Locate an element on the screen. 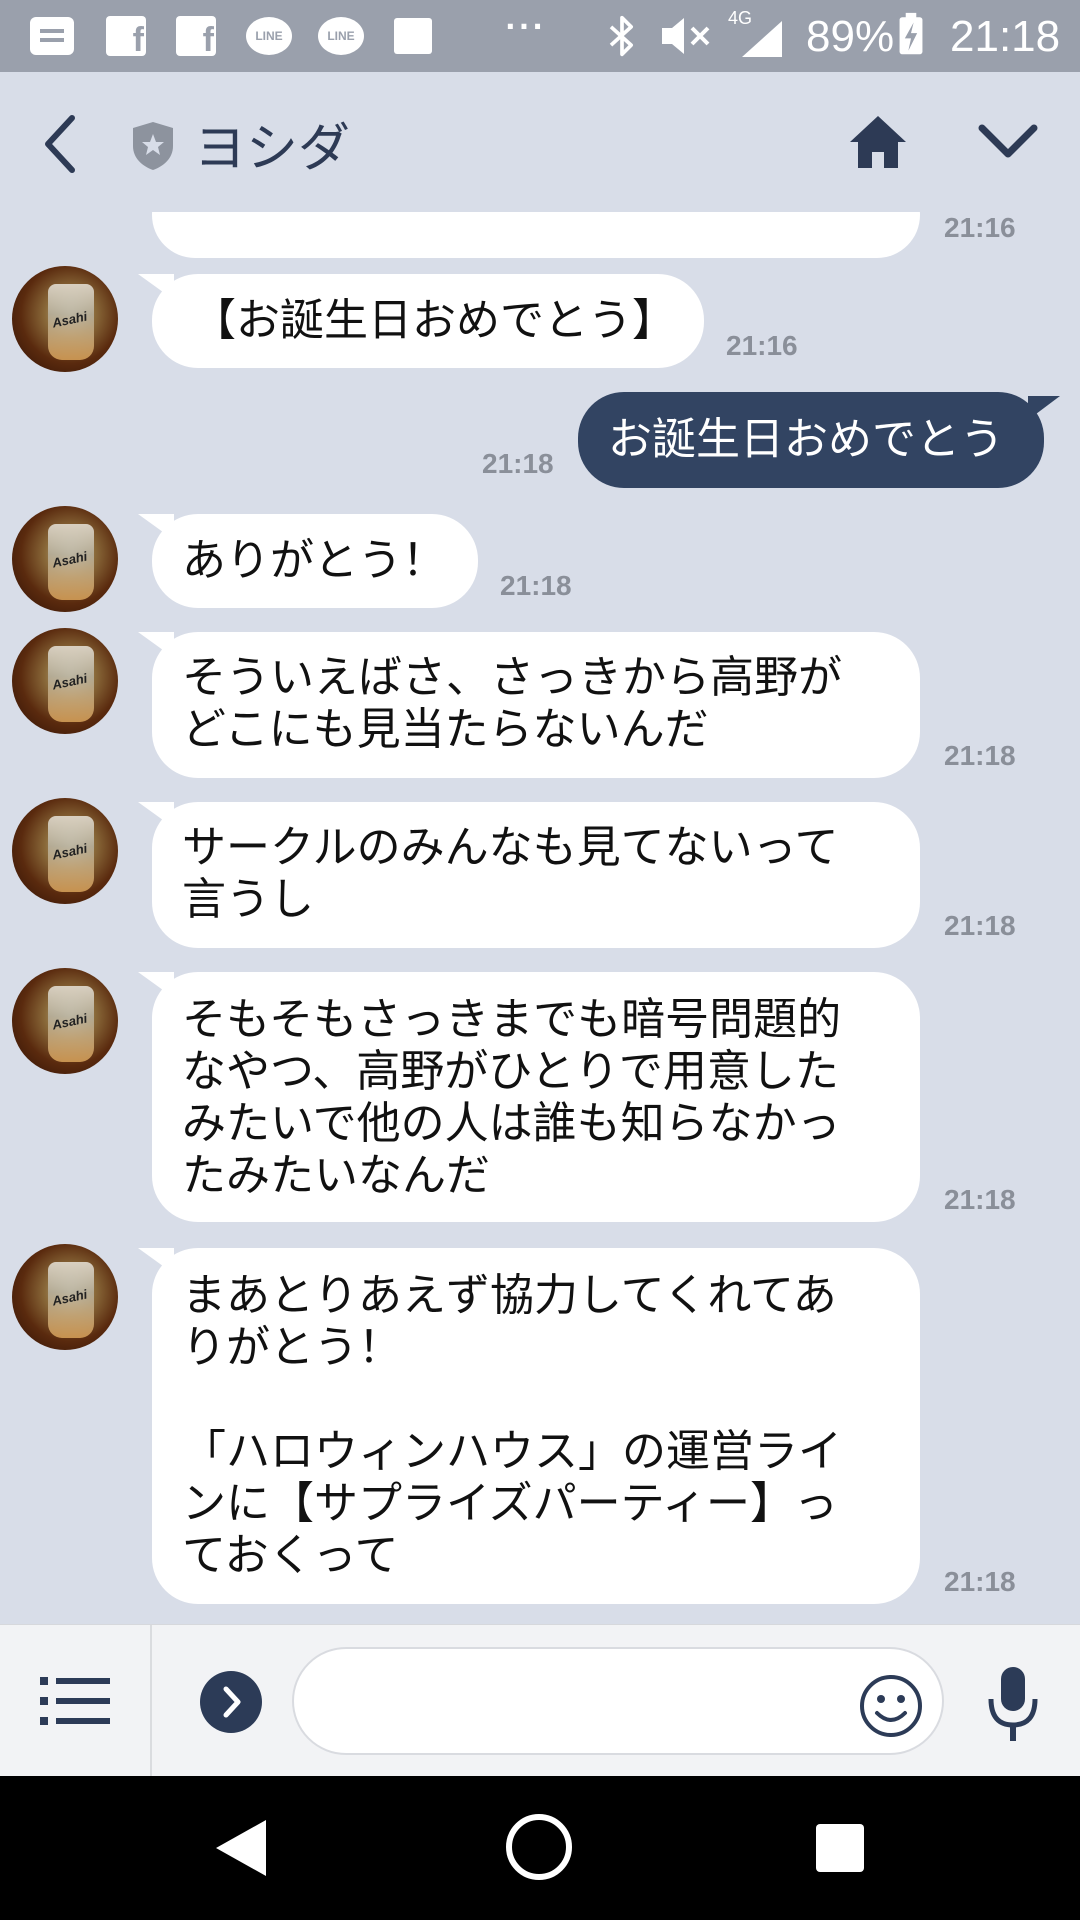 This screenshot has width=1080, height=1920. status-bar: f f LINE LINE ··· 4G 89% 21:18 is located at coordinates (540, 36).